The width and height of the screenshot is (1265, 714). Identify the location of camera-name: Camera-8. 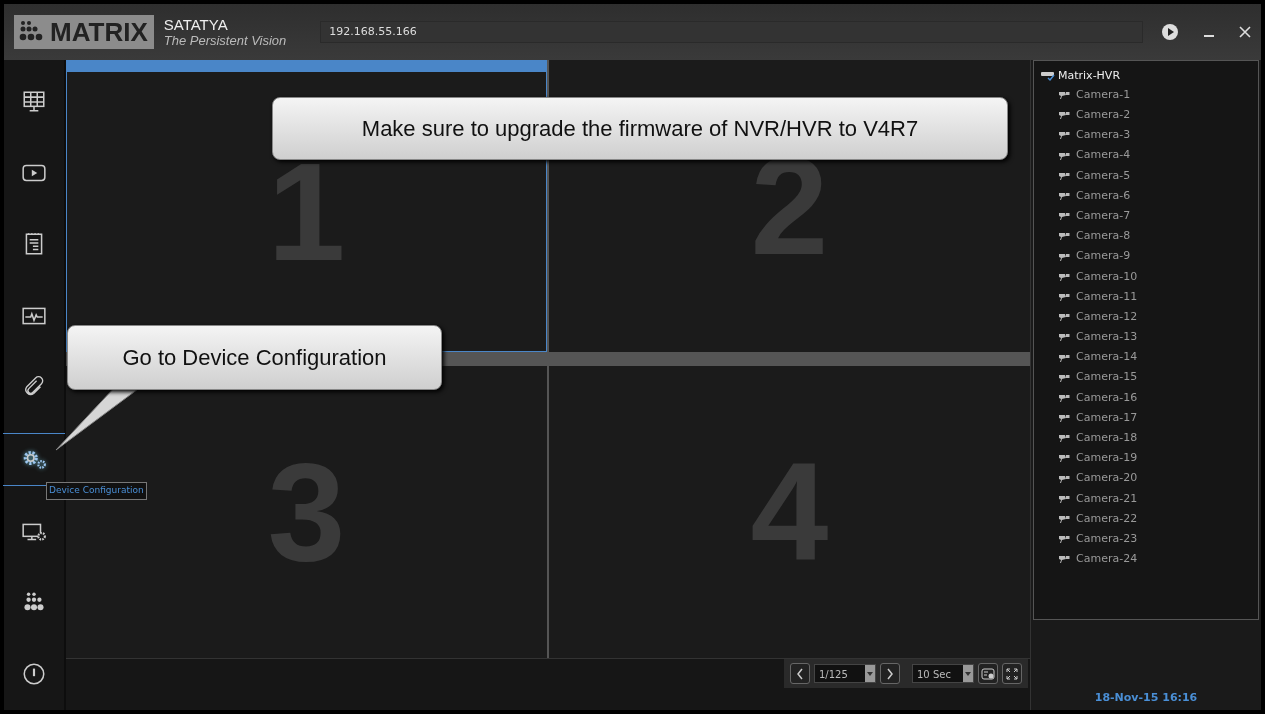
(1103, 236).